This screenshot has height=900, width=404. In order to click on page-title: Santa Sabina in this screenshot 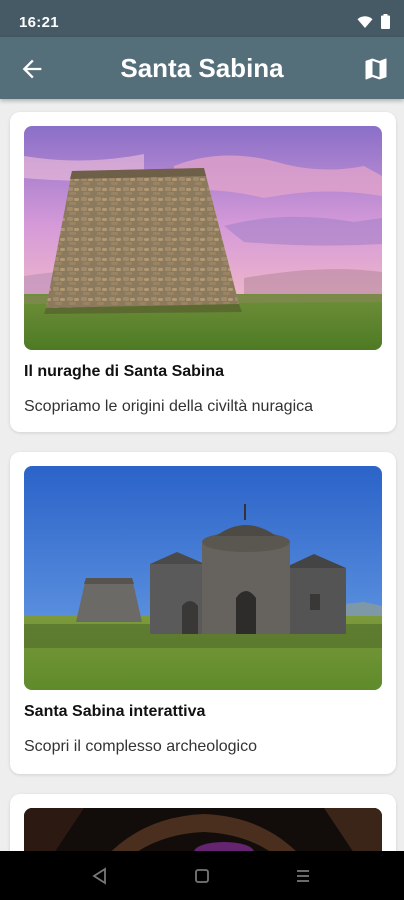, I will do `click(202, 68)`.